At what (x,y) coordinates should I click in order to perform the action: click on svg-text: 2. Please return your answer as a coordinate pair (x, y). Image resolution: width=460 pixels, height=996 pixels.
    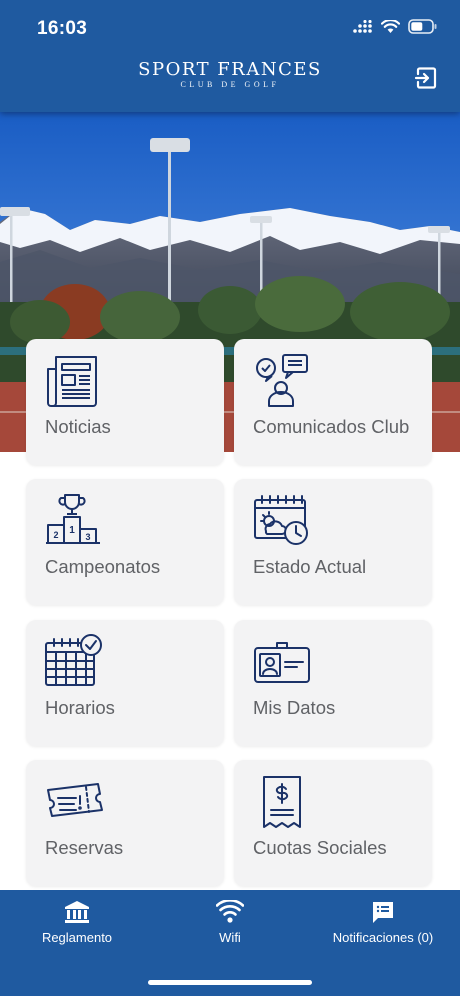
    Looking at the image, I should click on (55, 535).